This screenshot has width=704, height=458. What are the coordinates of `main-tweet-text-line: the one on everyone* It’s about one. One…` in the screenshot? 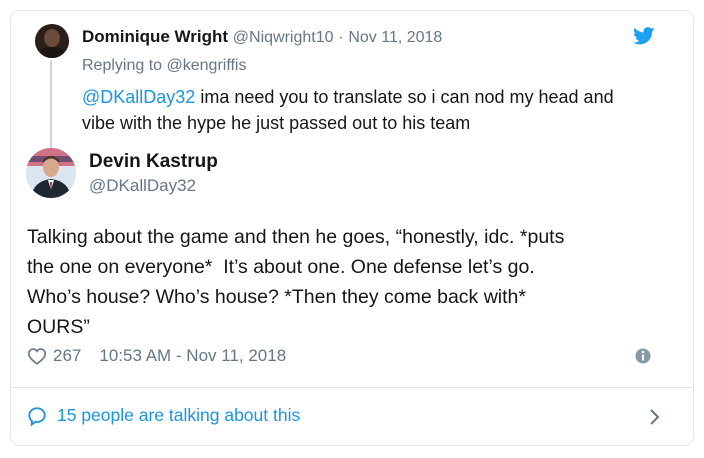 It's located at (281, 267).